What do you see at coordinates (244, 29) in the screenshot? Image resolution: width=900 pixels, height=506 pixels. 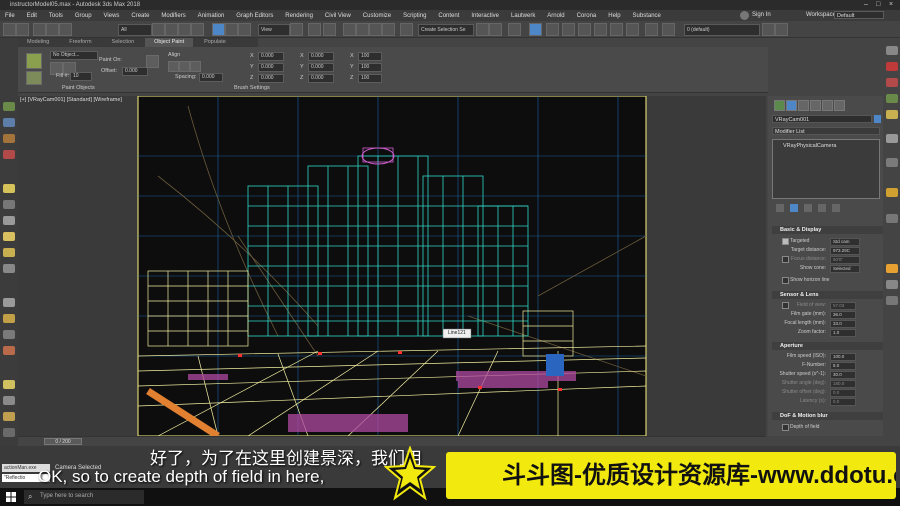 I see `select-scale-icon` at bounding box center [244, 29].